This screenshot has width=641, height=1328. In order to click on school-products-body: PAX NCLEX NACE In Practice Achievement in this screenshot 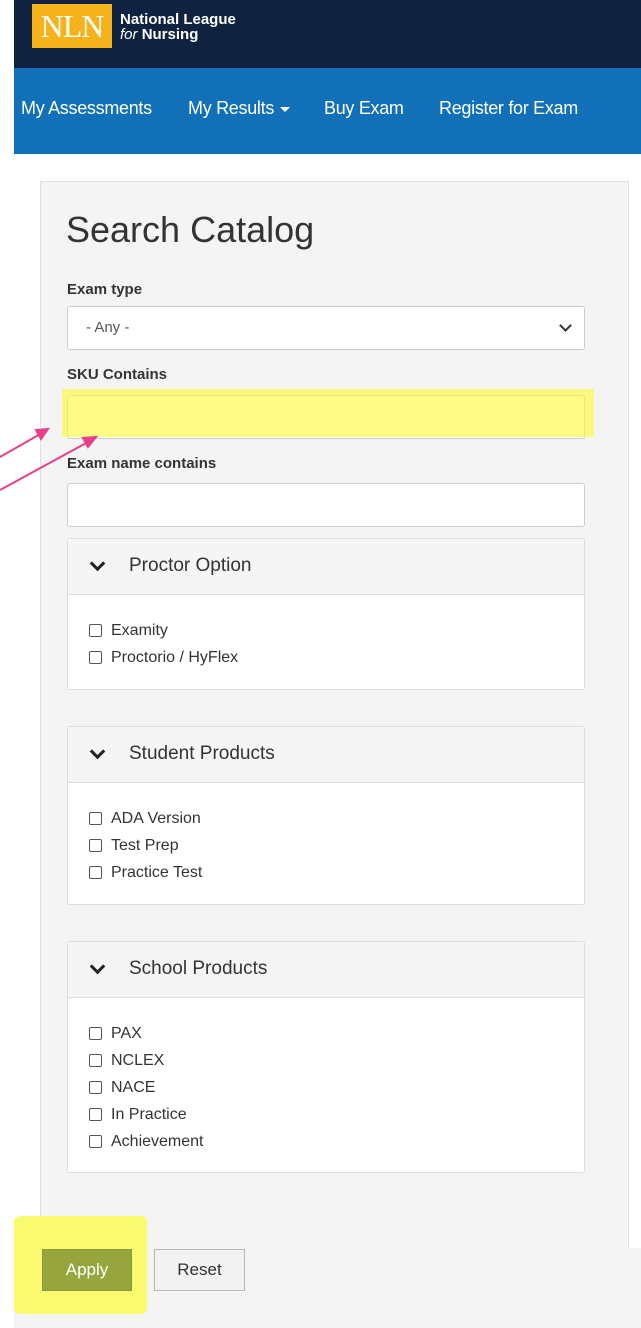, I will do `click(326, 1076)`.